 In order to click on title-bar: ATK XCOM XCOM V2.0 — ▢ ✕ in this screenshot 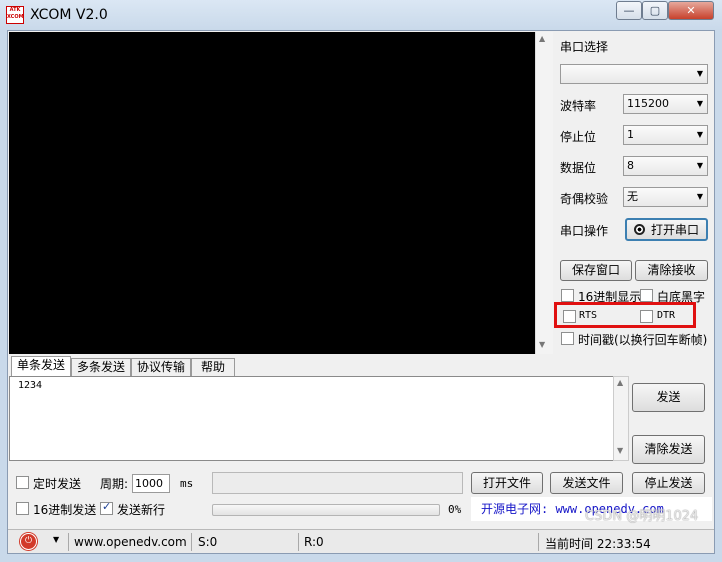, I will do `click(361, 15)`.